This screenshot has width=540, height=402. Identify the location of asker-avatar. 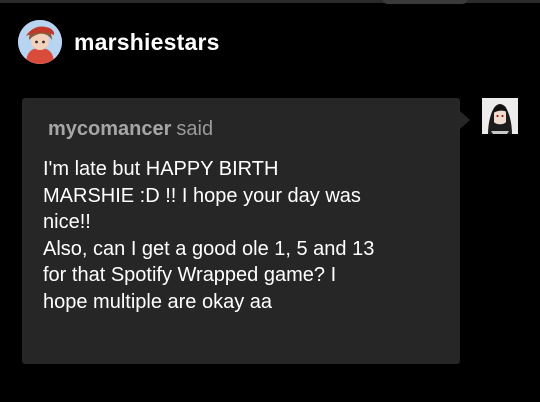
(500, 116).